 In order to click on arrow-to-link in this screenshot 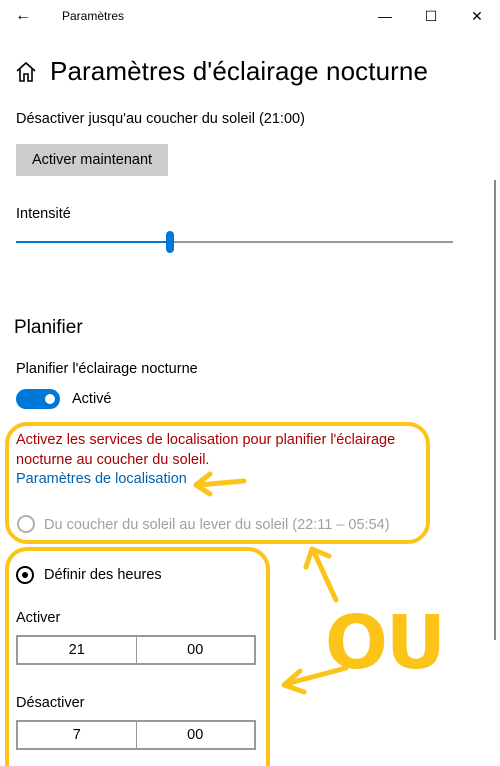, I will do `click(221, 483)`.